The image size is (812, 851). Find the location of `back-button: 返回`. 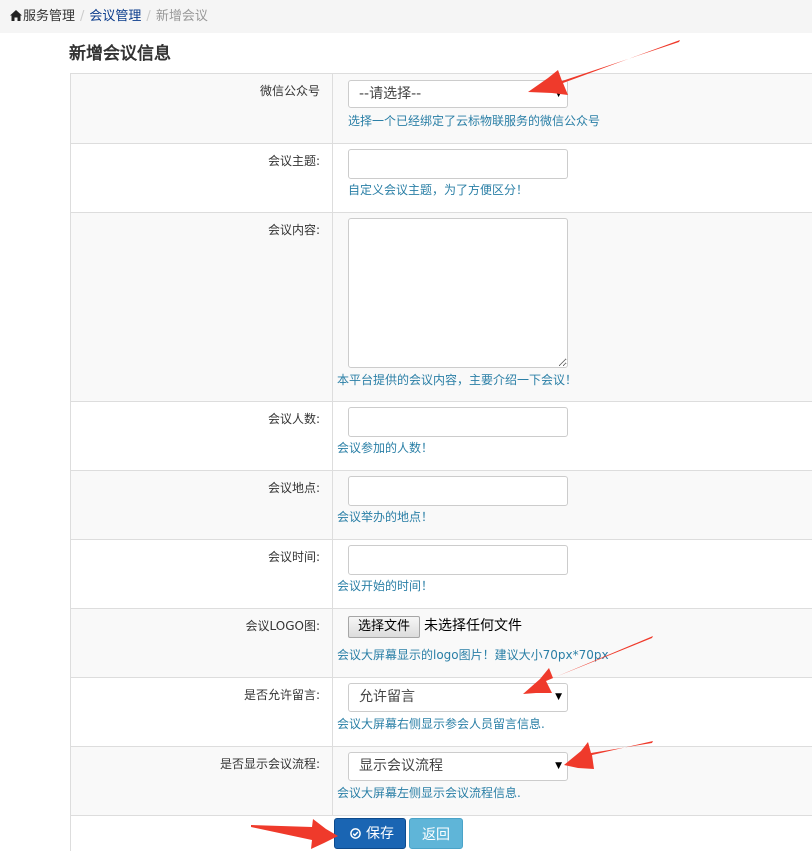

back-button: 返回 is located at coordinates (436, 833).